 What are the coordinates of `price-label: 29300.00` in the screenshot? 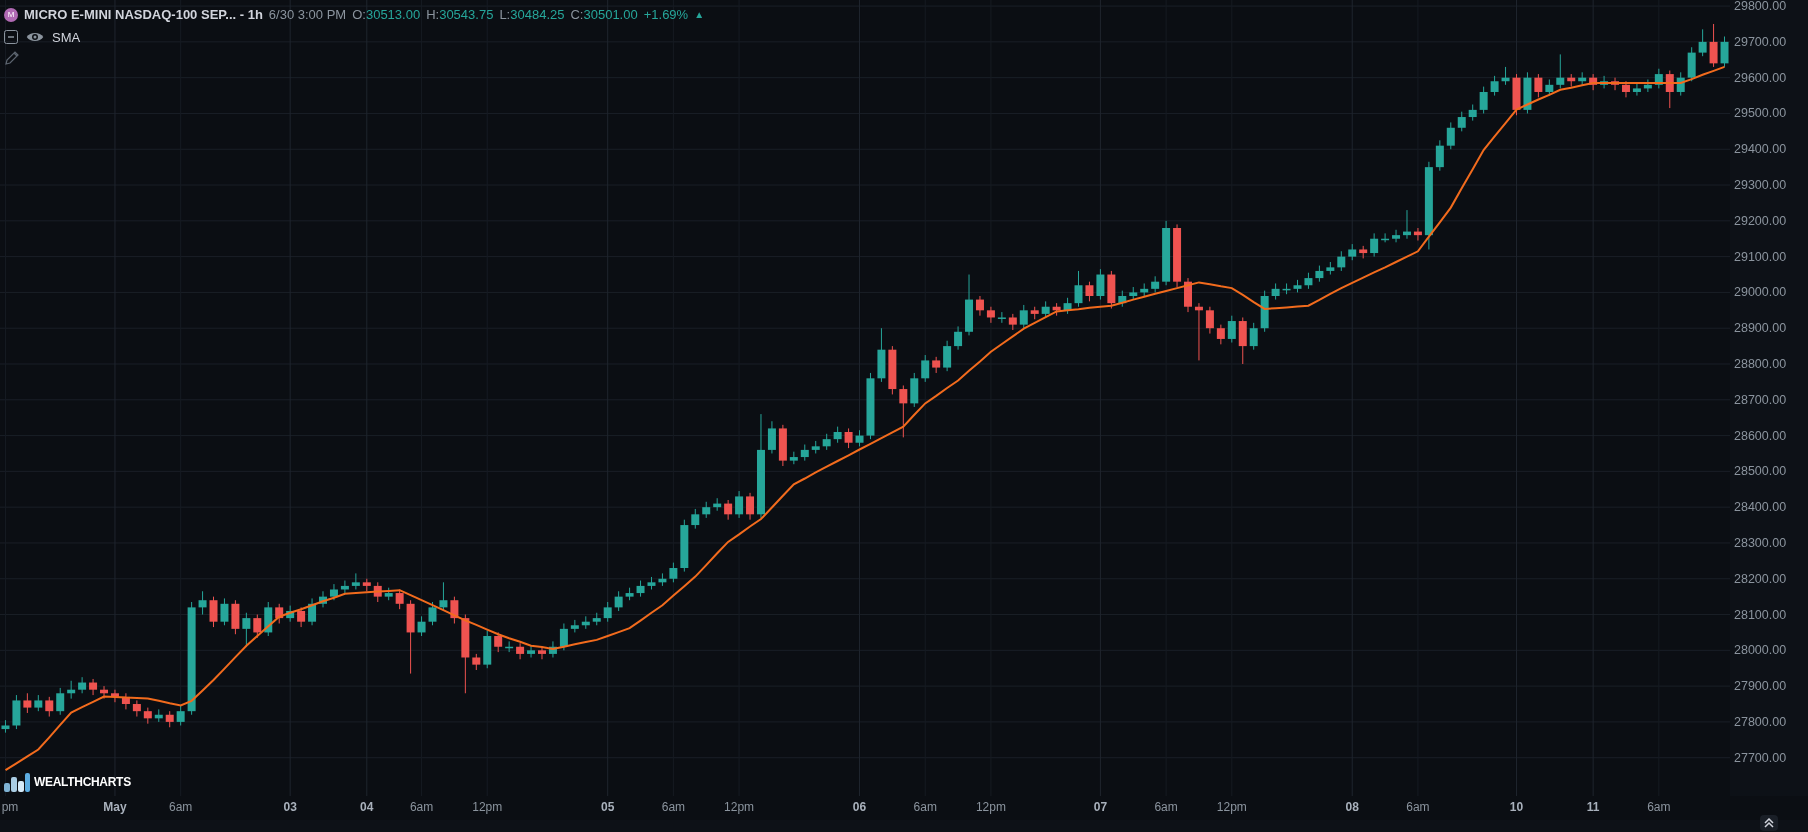 It's located at (1760, 185).